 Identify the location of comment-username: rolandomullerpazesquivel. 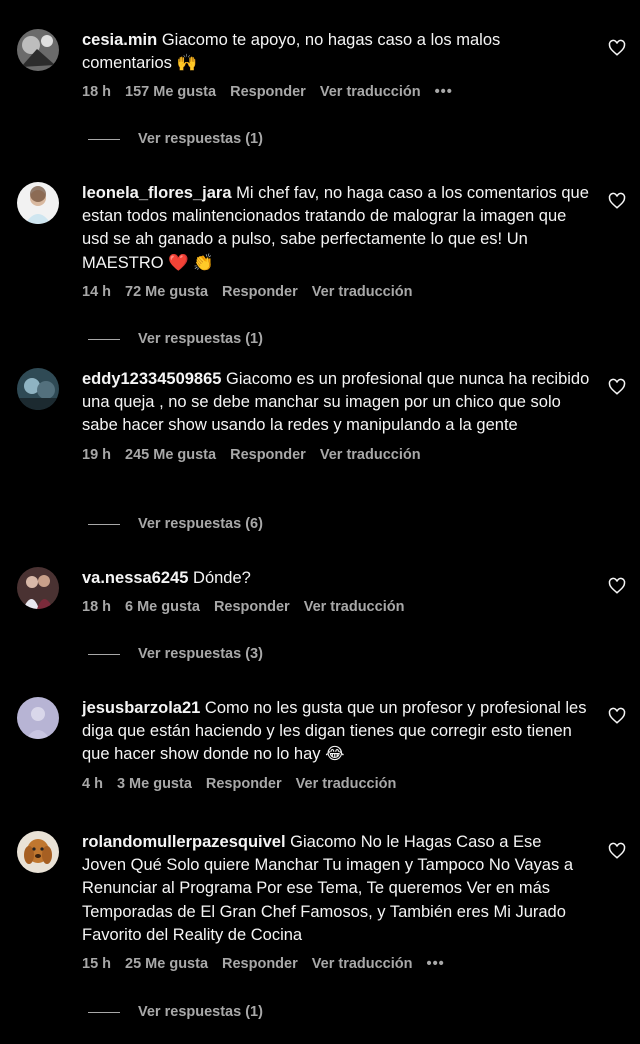
(184, 842).